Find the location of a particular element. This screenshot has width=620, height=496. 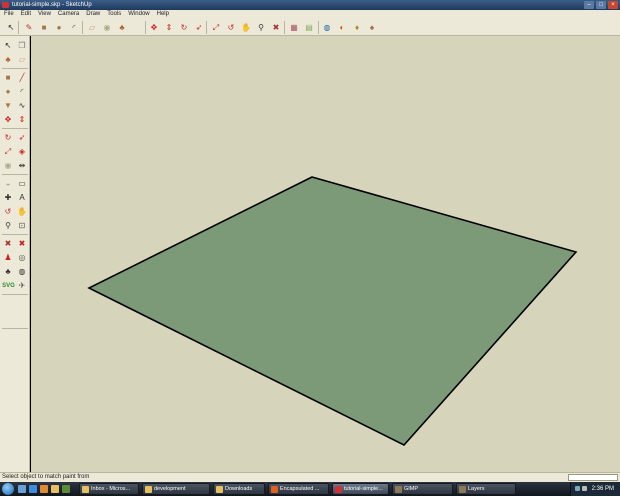

top-circle-icon: ● is located at coordinates (59, 28).